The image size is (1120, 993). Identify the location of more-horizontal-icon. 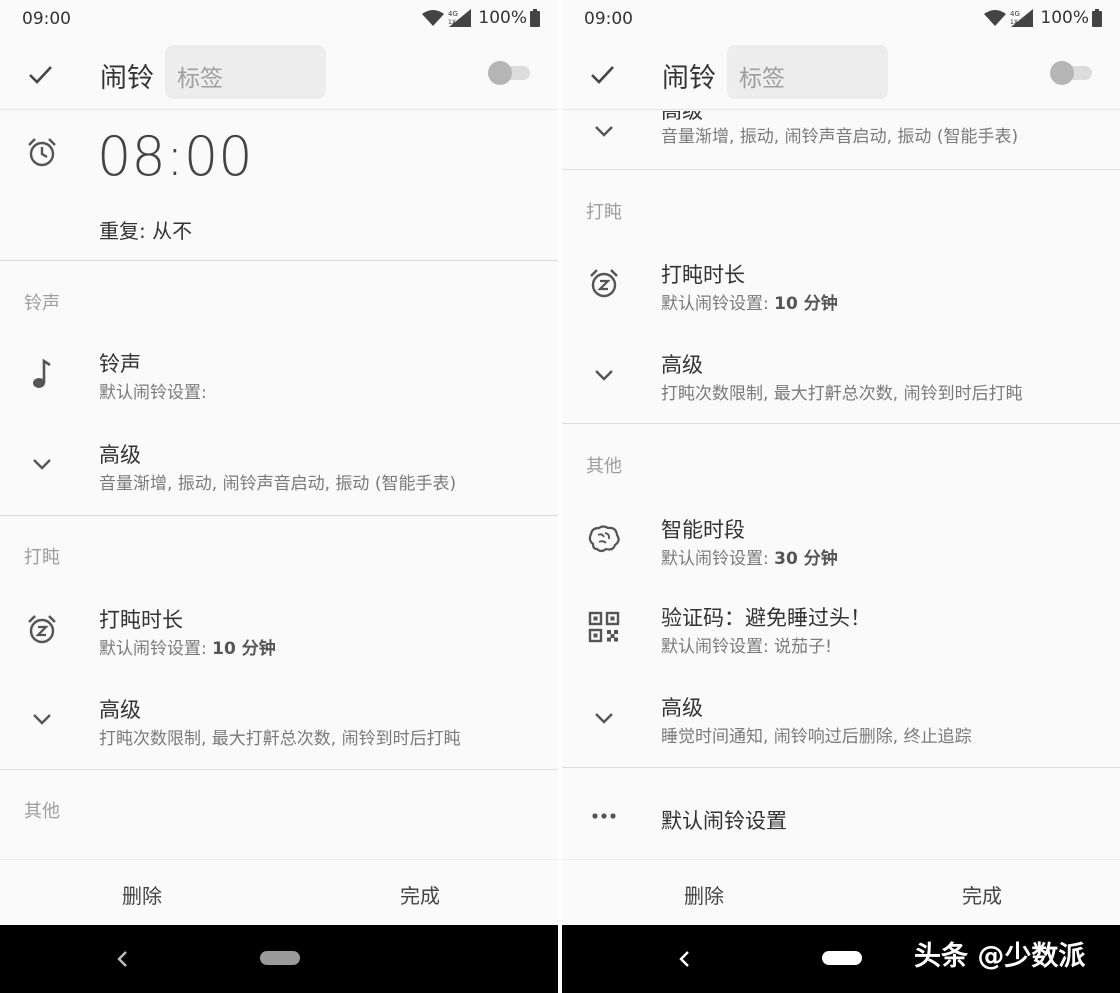
(604, 816).